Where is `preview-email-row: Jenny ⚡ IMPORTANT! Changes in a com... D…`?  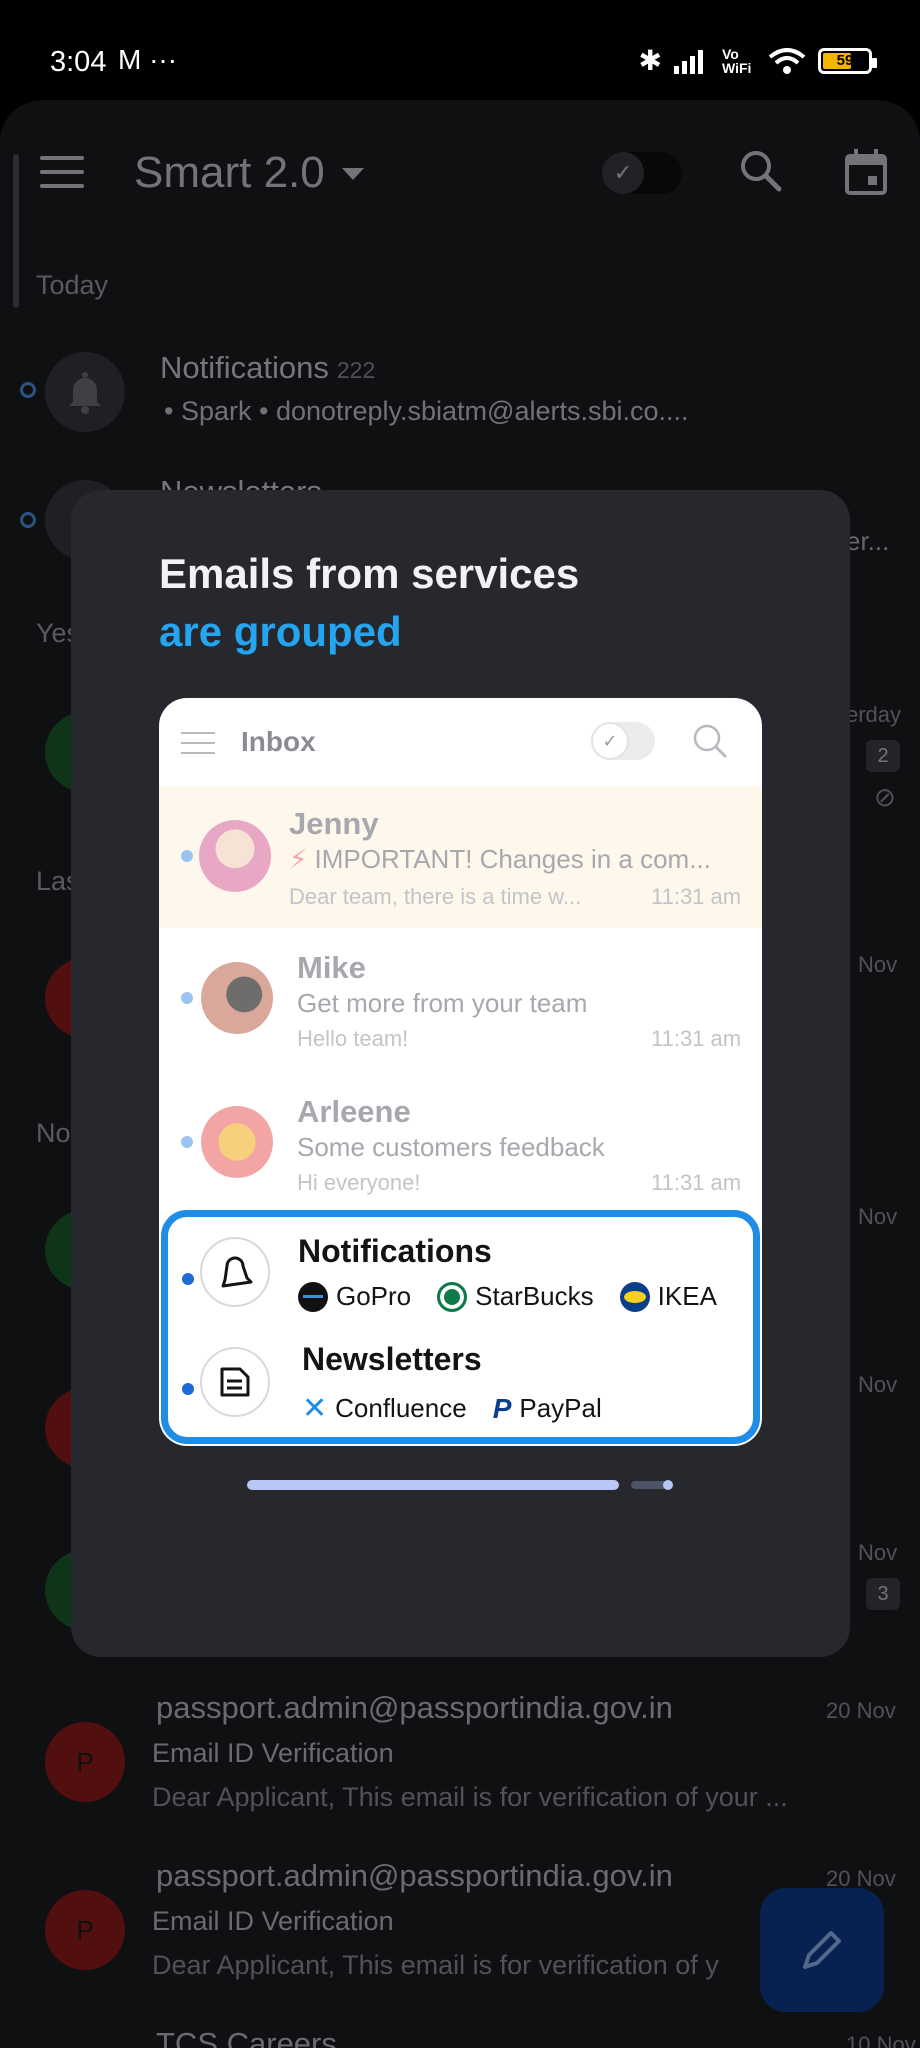 preview-email-row: Jenny ⚡ IMPORTANT! Changes in a com... D… is located at coordinates (460, 857).